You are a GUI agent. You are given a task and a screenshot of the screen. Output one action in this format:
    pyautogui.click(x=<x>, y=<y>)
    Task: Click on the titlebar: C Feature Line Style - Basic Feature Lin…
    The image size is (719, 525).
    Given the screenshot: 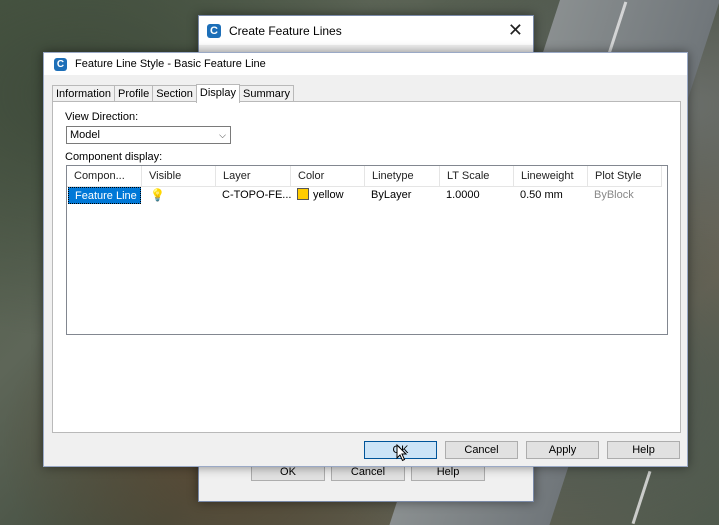 What is the action you would take?
    pyautogui.click(x=365, y=64)
    